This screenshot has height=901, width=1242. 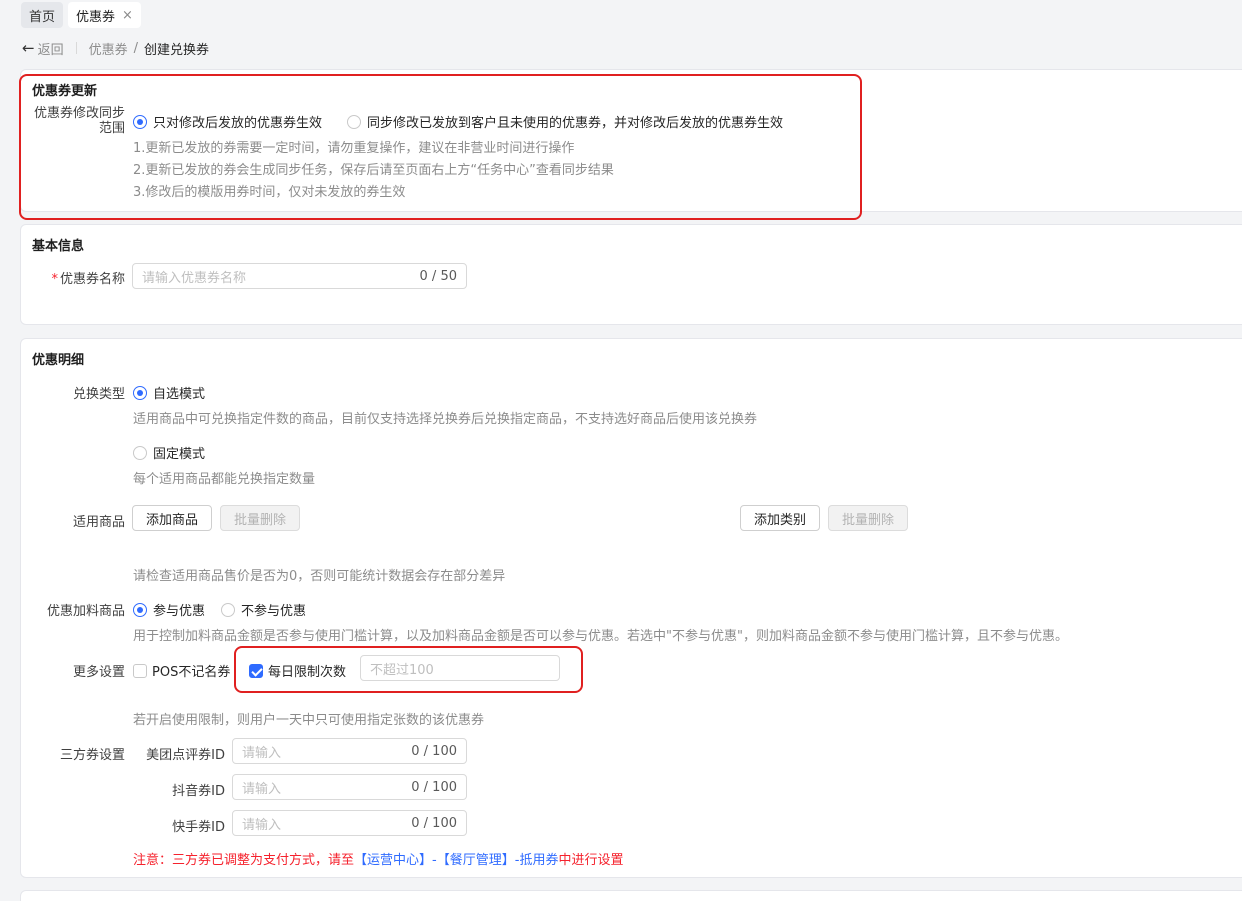 I want to click on daily-limit-checkbox: 每日限制次数, so click(x=297, y=670).